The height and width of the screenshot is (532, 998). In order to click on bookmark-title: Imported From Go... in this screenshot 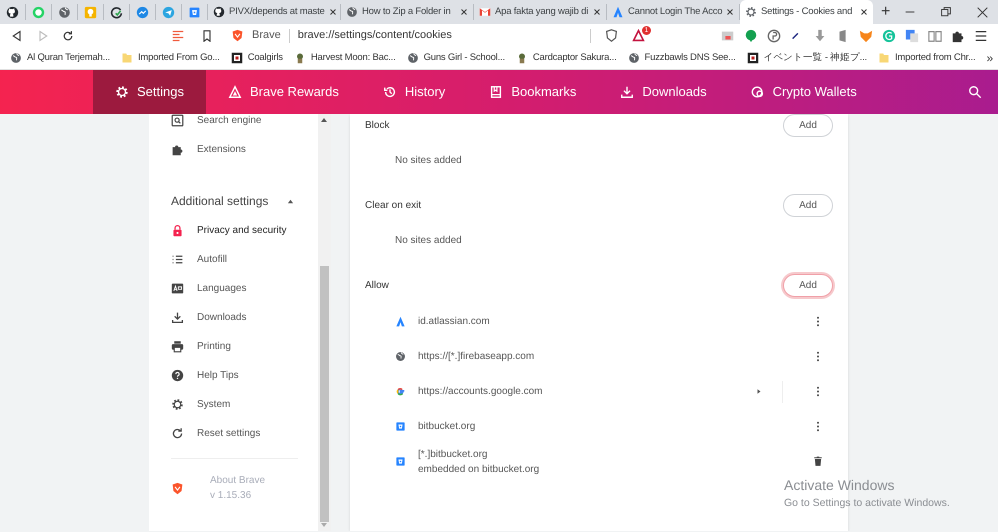, I will do `click(179, 57)`.